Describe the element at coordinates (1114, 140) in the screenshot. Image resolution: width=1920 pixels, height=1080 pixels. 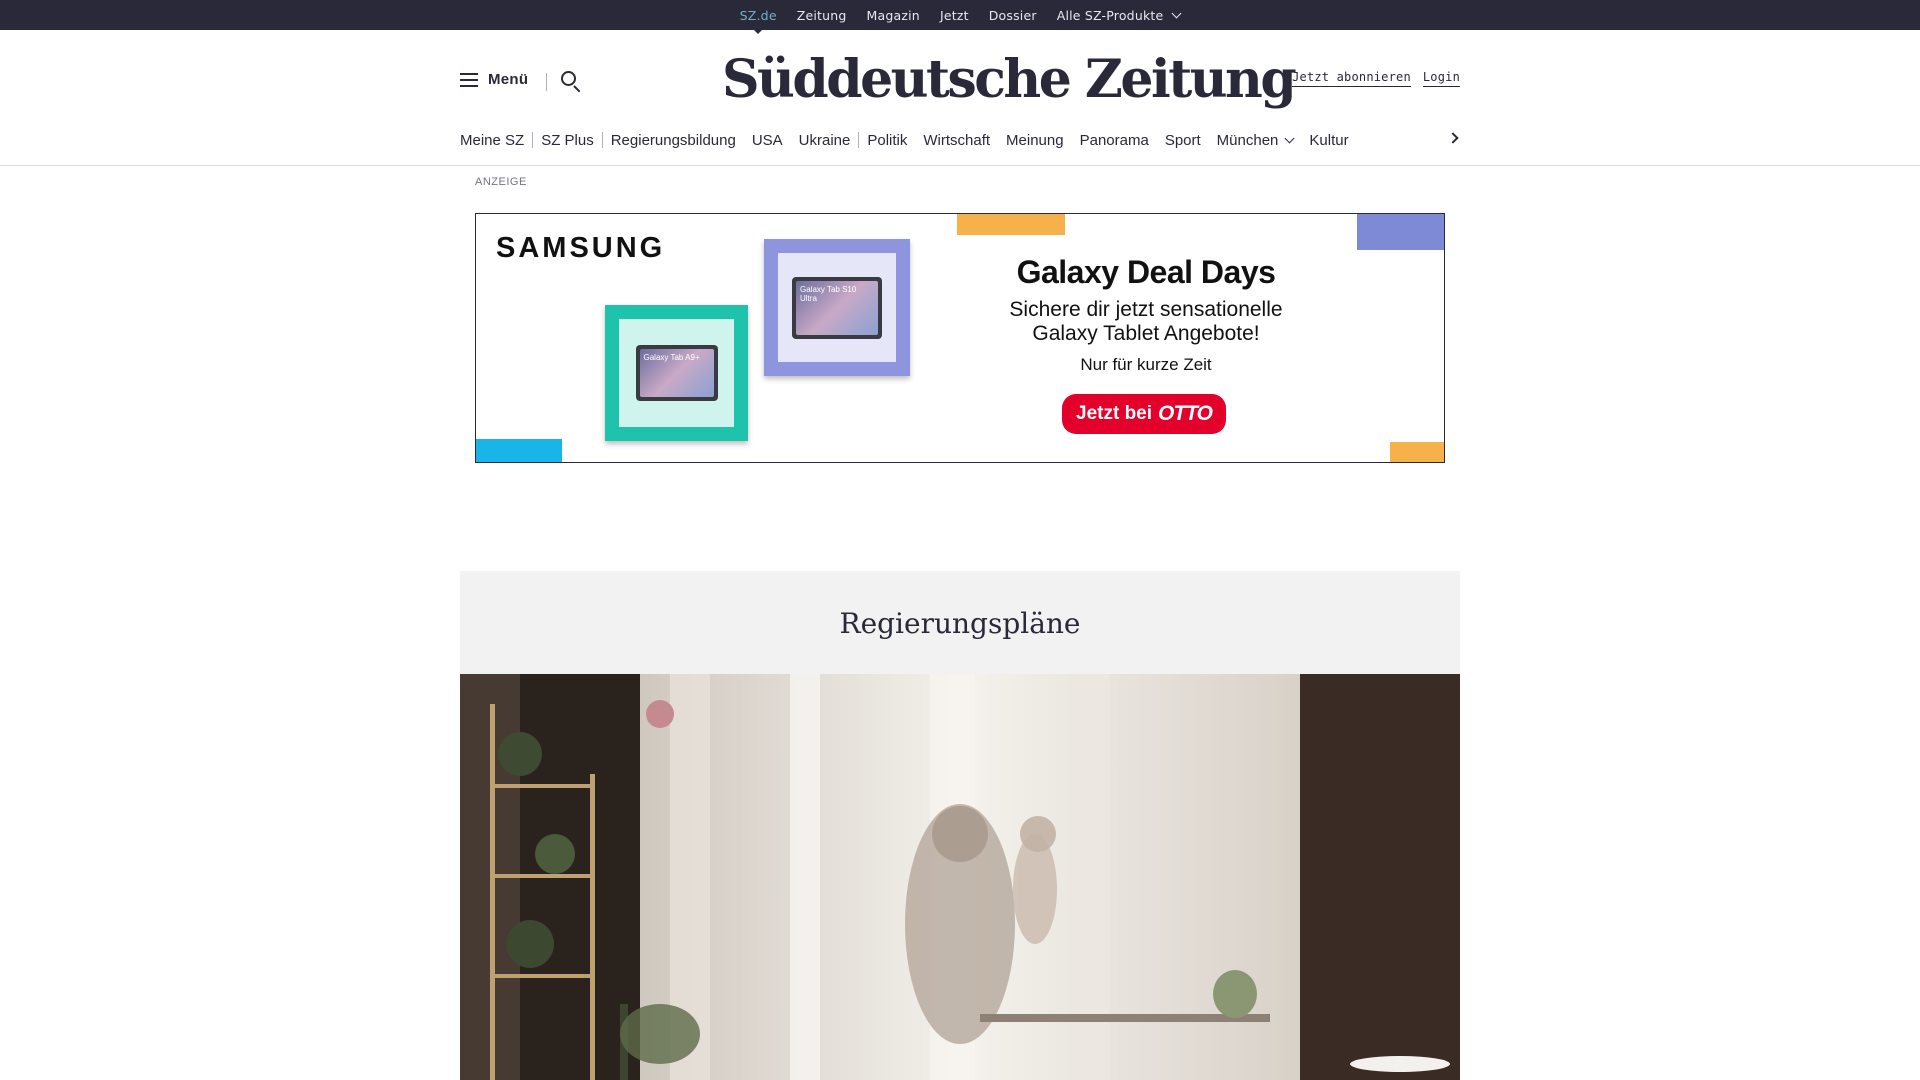
I see `nav-item-panorama: Panorama` at that location.